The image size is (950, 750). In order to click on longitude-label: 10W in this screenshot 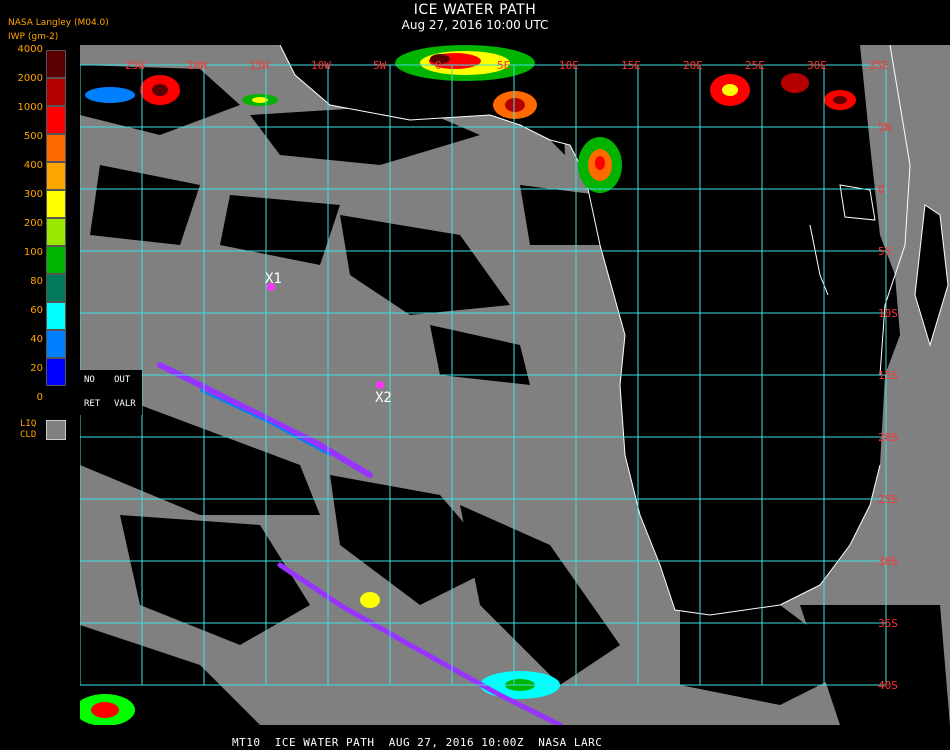, I will do `click(321, 65)`.